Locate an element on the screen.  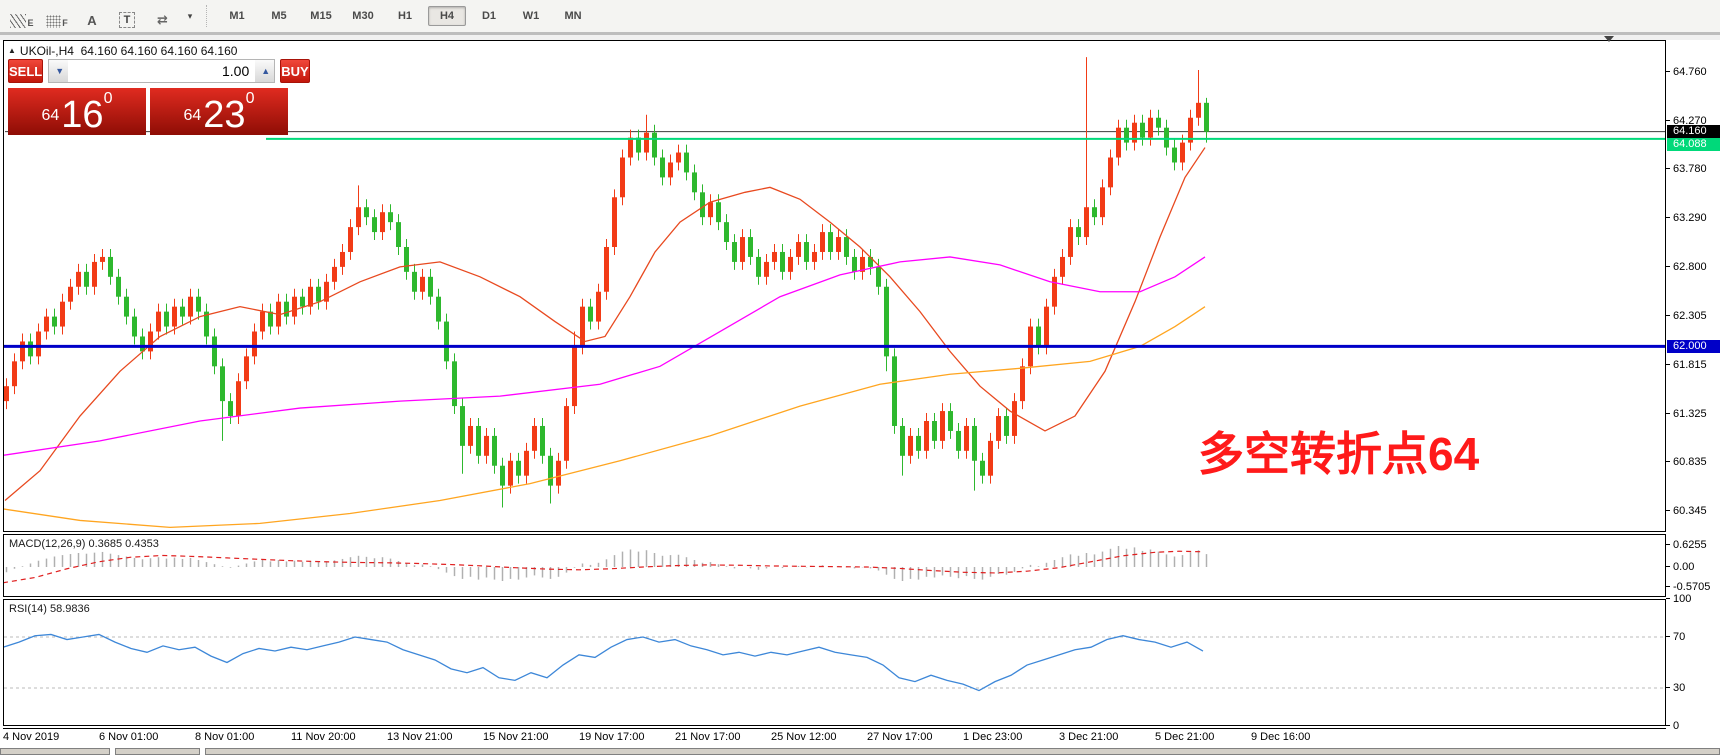
macd-label: MACD(12,26,9) 0.3685 0.4353 is located at coordinates (84, 544).